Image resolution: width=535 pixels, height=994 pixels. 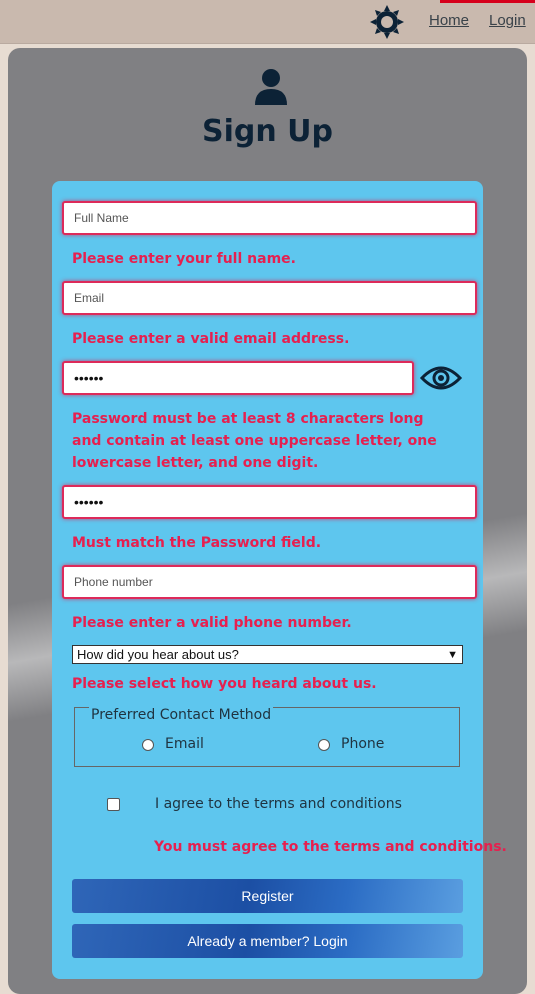 I want to click on full-name-error: Please enter your full name., so click(x=184, y=259).